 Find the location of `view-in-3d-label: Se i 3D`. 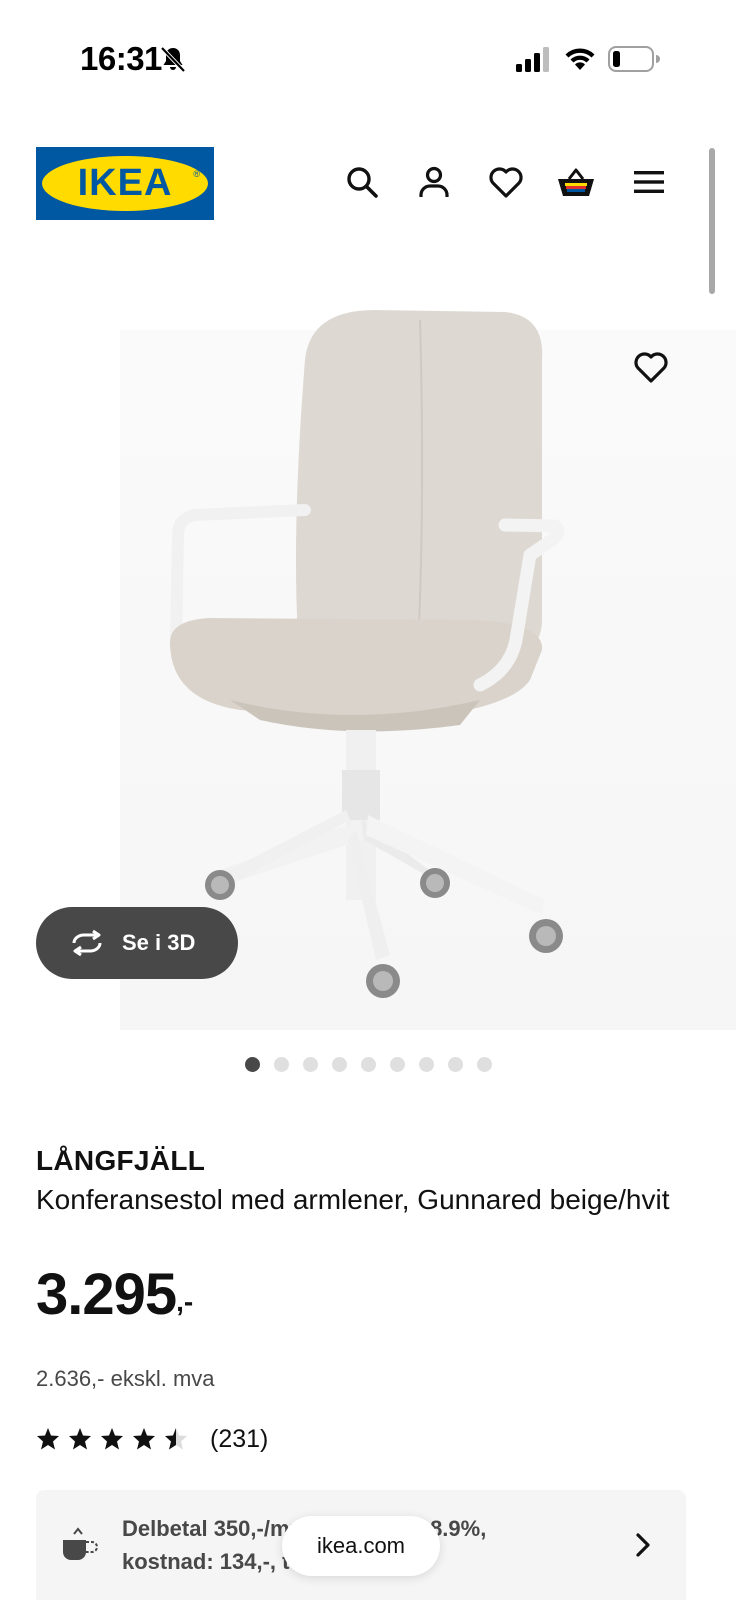

view-in-3d-label: Se i 3D is located at coordinates (159, 942).